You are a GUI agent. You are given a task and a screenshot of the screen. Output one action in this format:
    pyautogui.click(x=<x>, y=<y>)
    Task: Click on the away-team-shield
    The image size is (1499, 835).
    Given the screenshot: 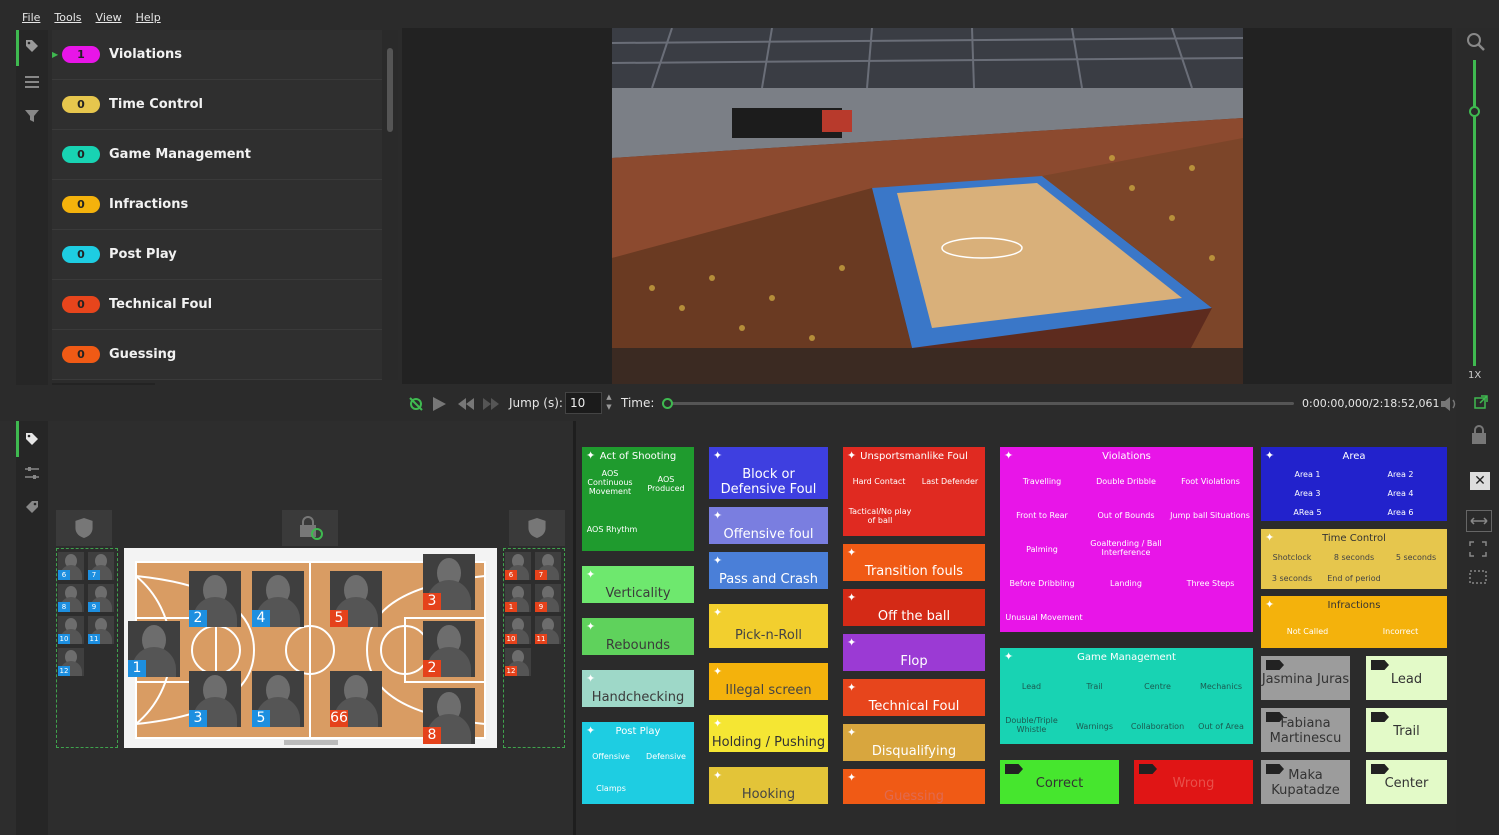 What is the action you would take?
    pyautogui.click(x=537, y=528)
    